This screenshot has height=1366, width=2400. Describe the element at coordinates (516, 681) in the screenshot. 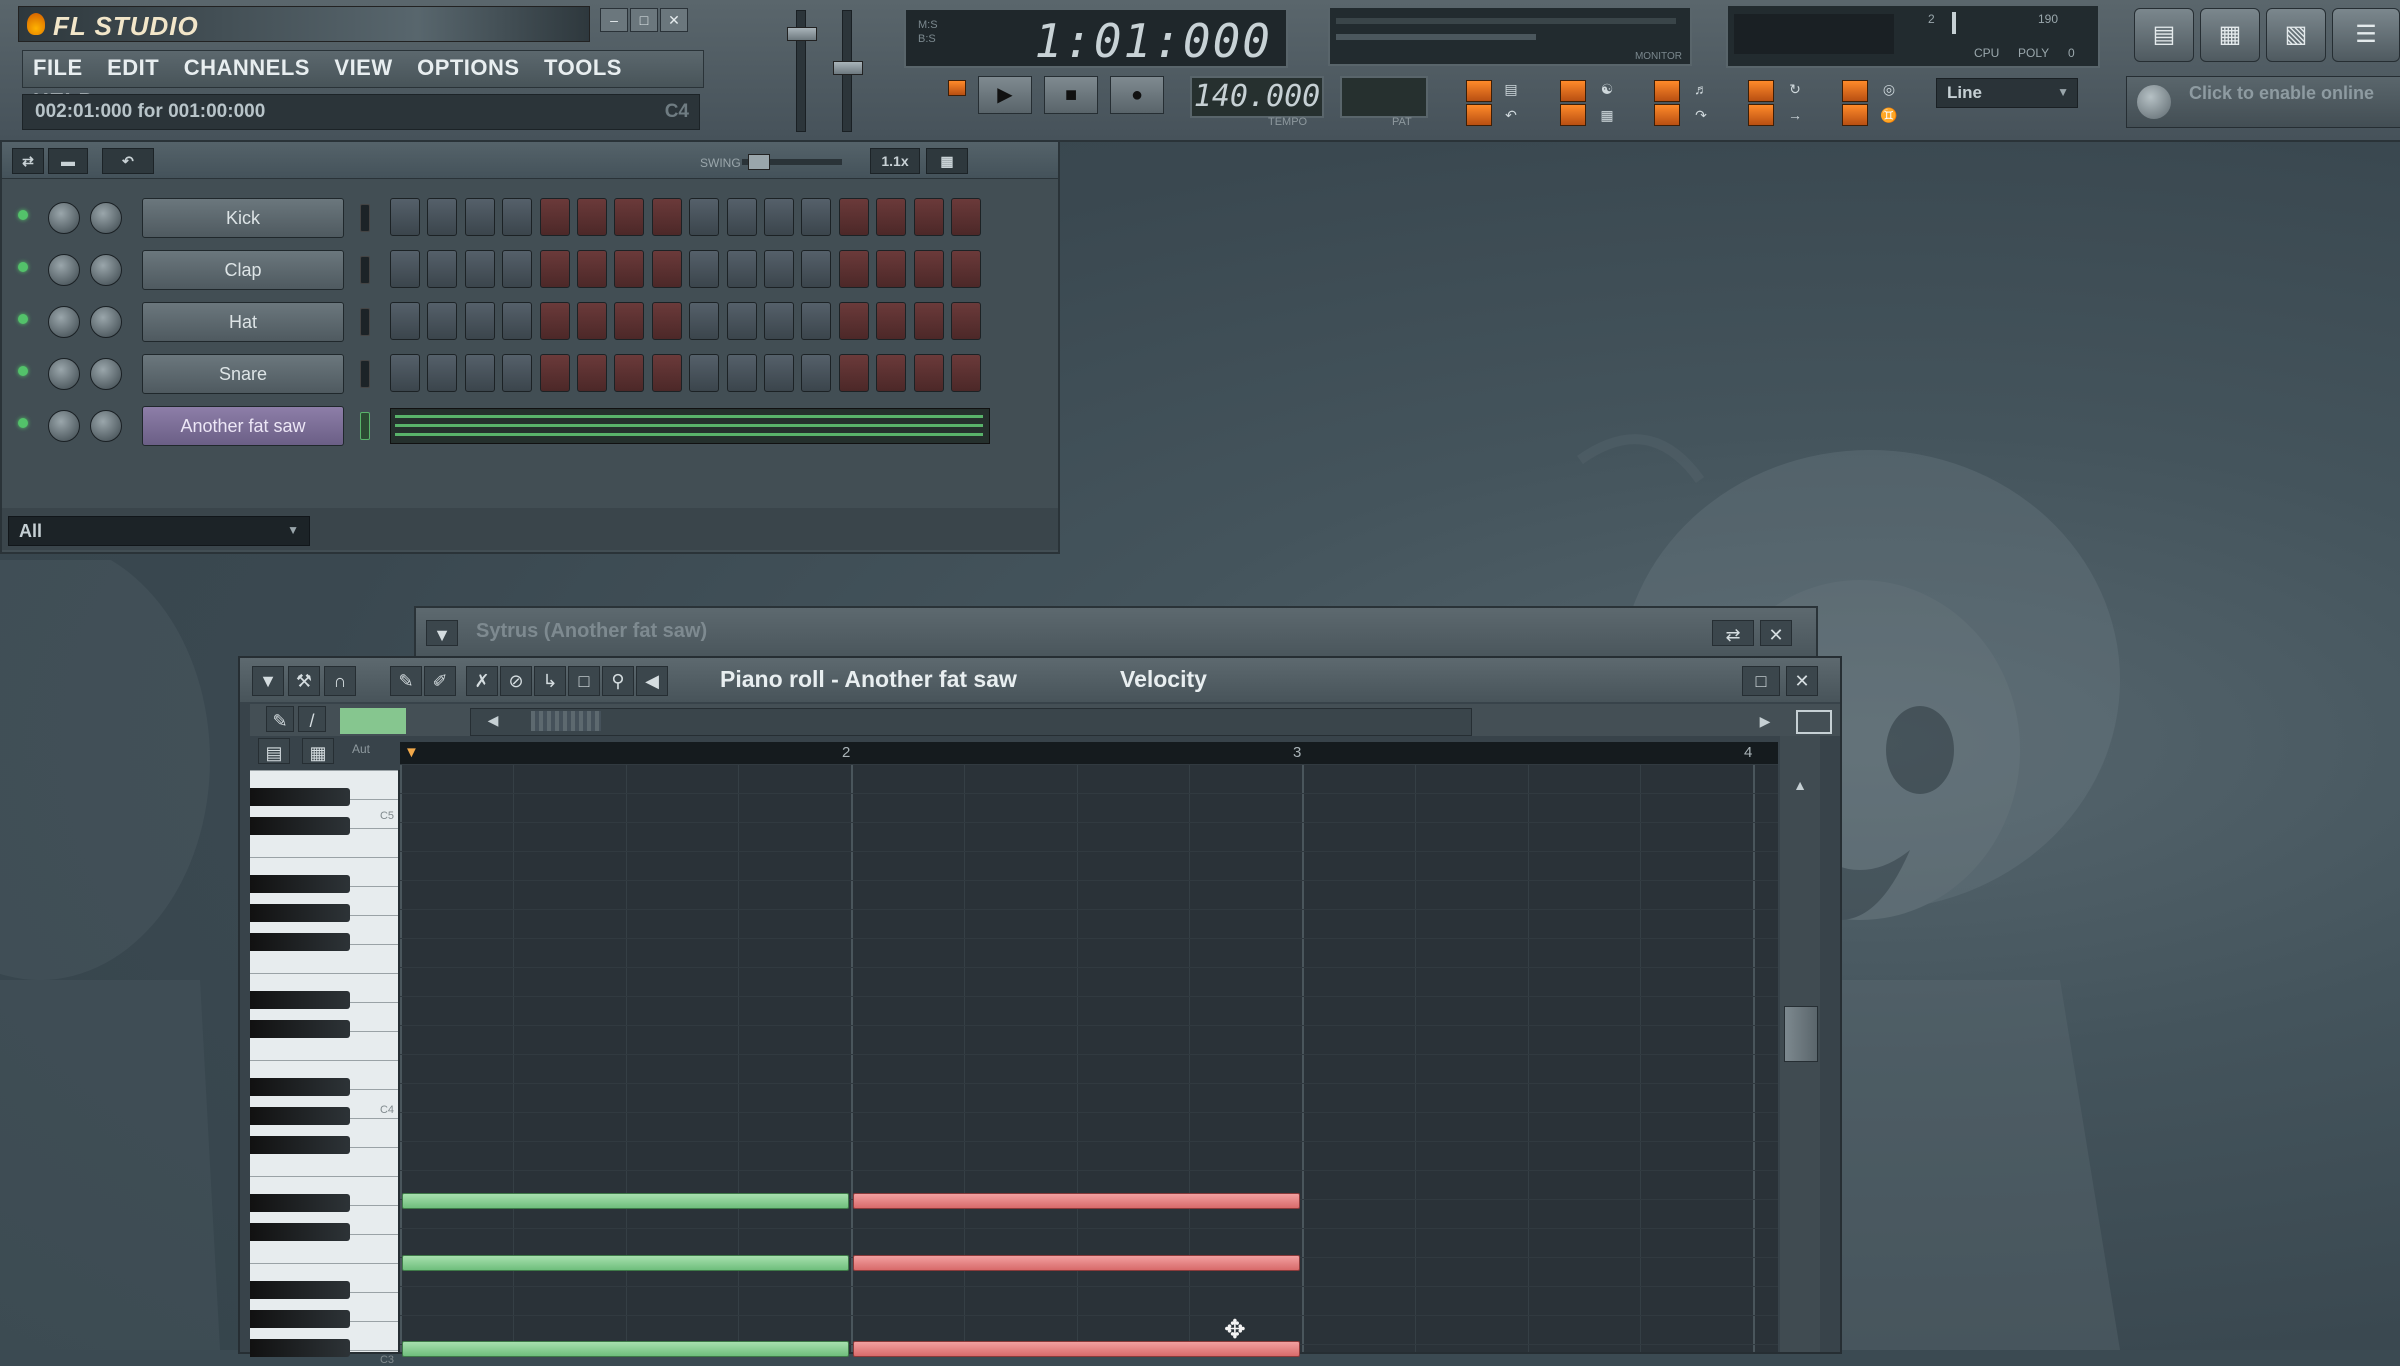

I see `mute-icon: ⊘` at that location.